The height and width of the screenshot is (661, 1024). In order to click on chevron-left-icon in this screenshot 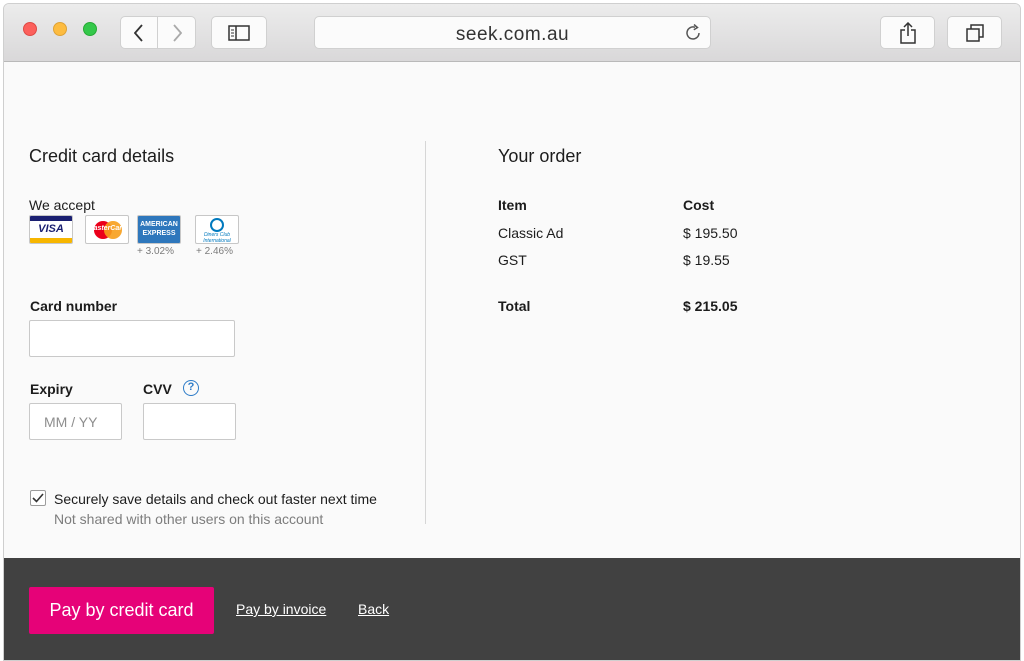, I will do `click(138, 32)`.